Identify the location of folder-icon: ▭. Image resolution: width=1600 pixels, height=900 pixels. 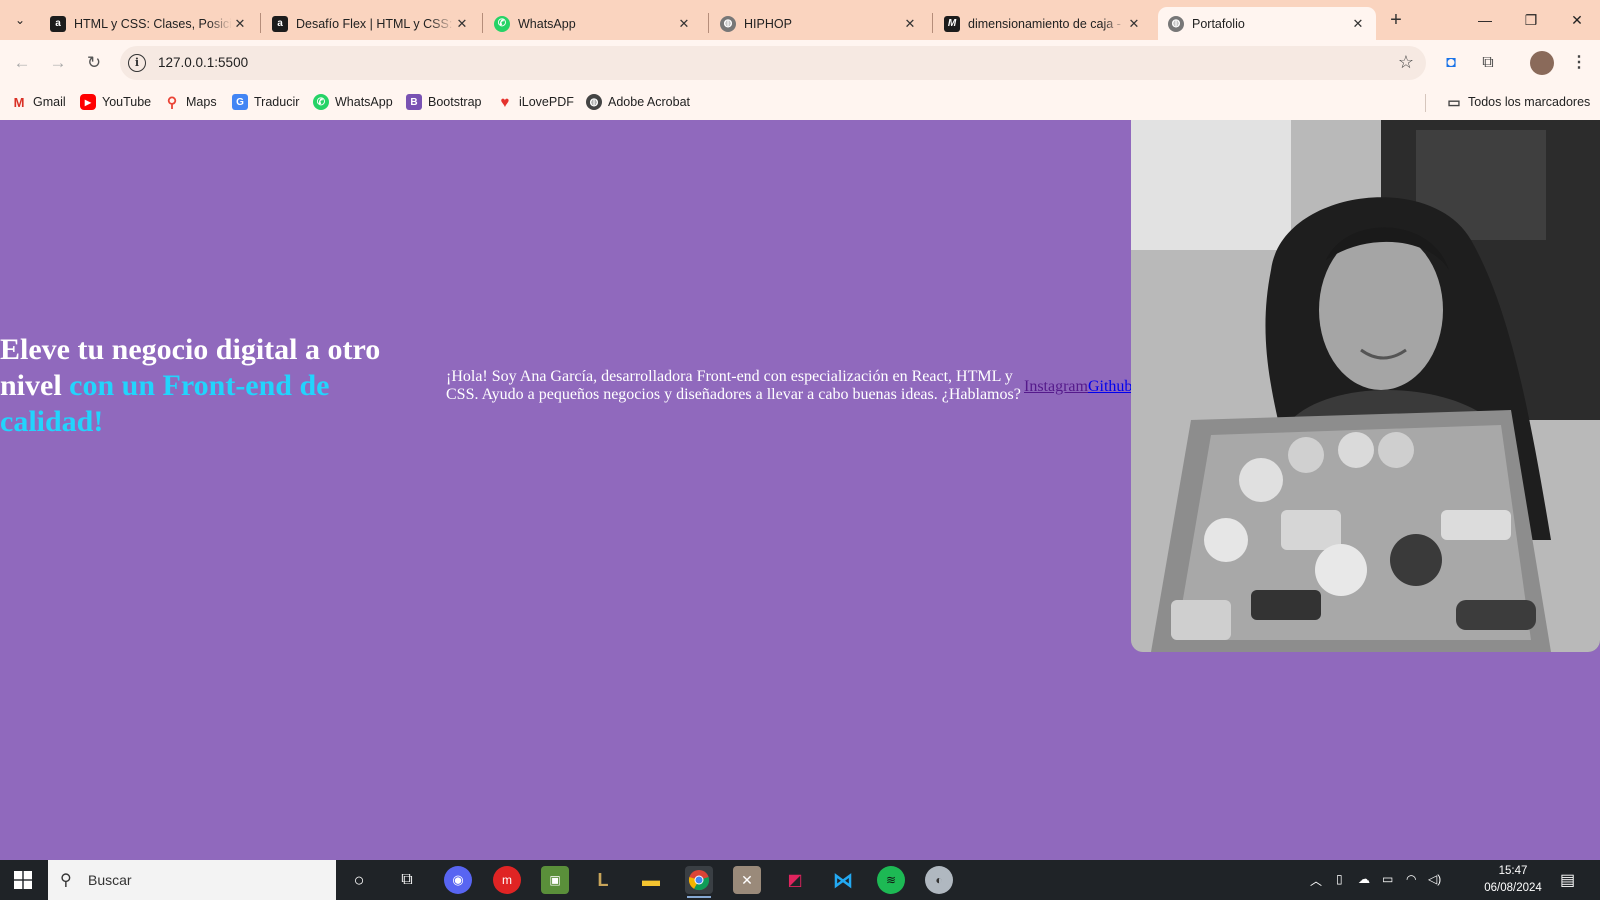
(1454, 101).